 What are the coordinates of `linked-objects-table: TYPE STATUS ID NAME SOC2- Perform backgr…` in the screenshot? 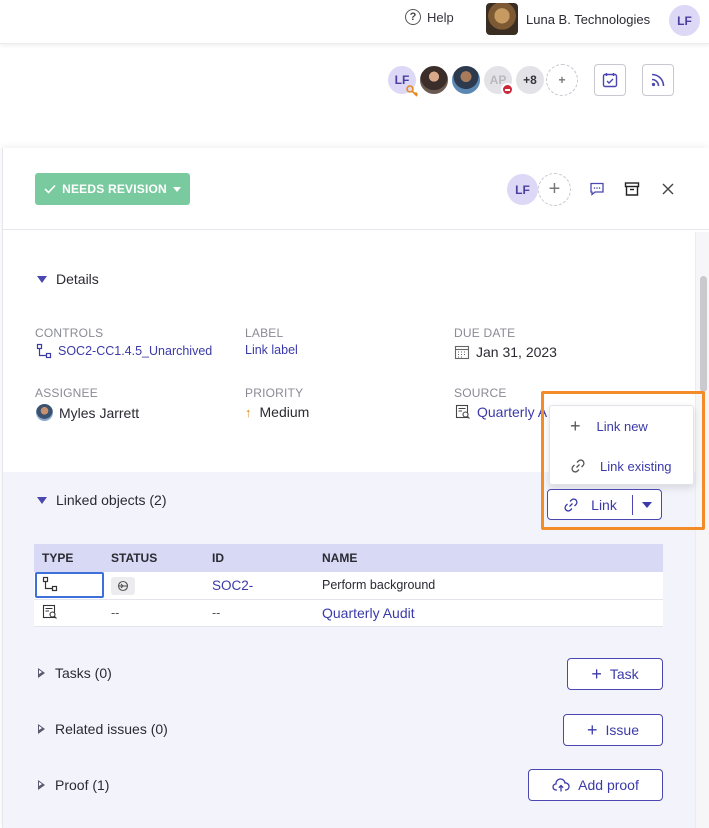 It's located at (348, 585).